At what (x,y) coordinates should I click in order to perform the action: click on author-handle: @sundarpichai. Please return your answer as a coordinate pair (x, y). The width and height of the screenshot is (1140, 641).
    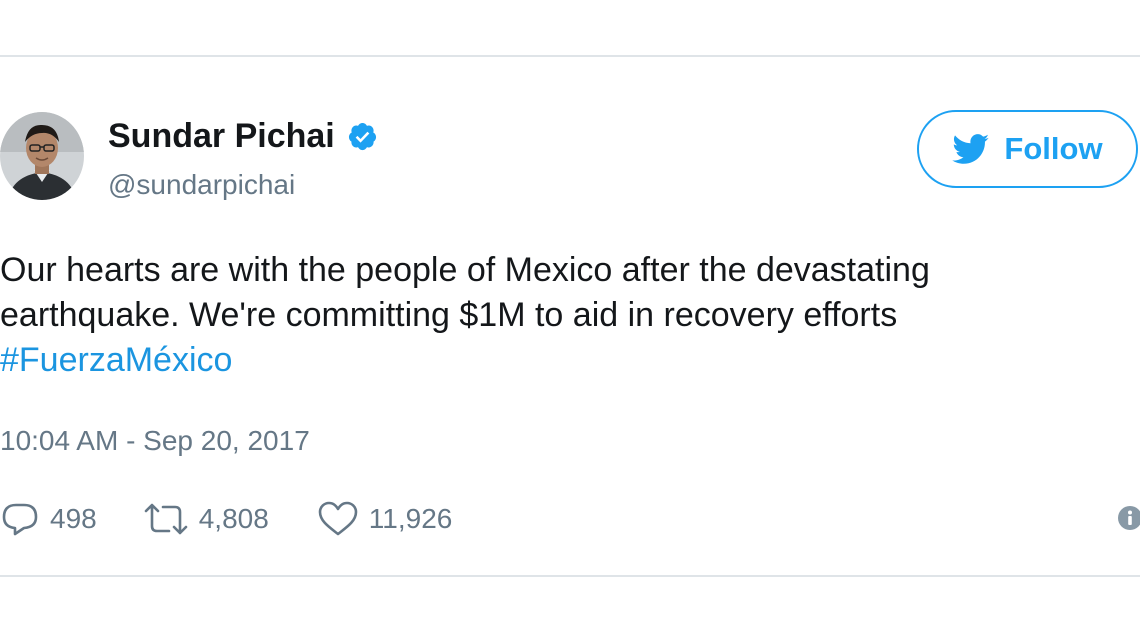
    Looking at the image, I should click on (201, 185).